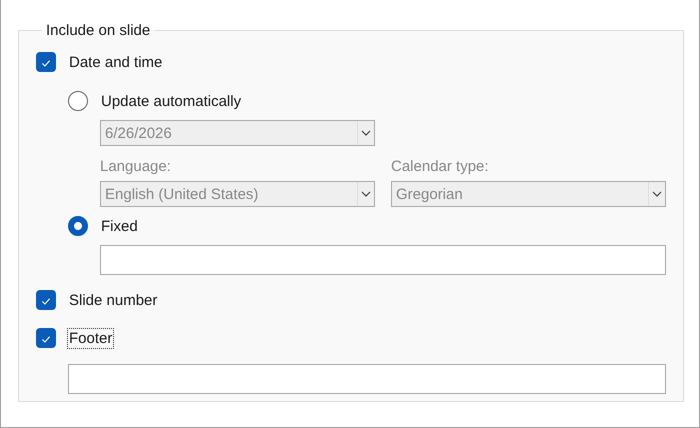 The width and height of the screenshot is (700, 428). I want to click on field-label: Language:, so click(136, 166).